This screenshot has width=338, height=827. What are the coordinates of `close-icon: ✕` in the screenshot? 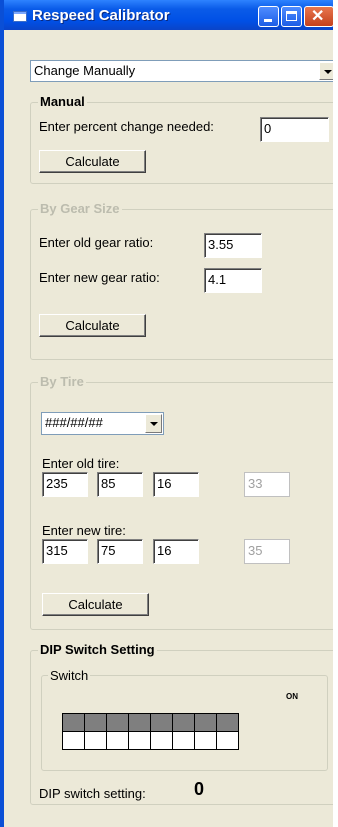 It's located at (318, 16).